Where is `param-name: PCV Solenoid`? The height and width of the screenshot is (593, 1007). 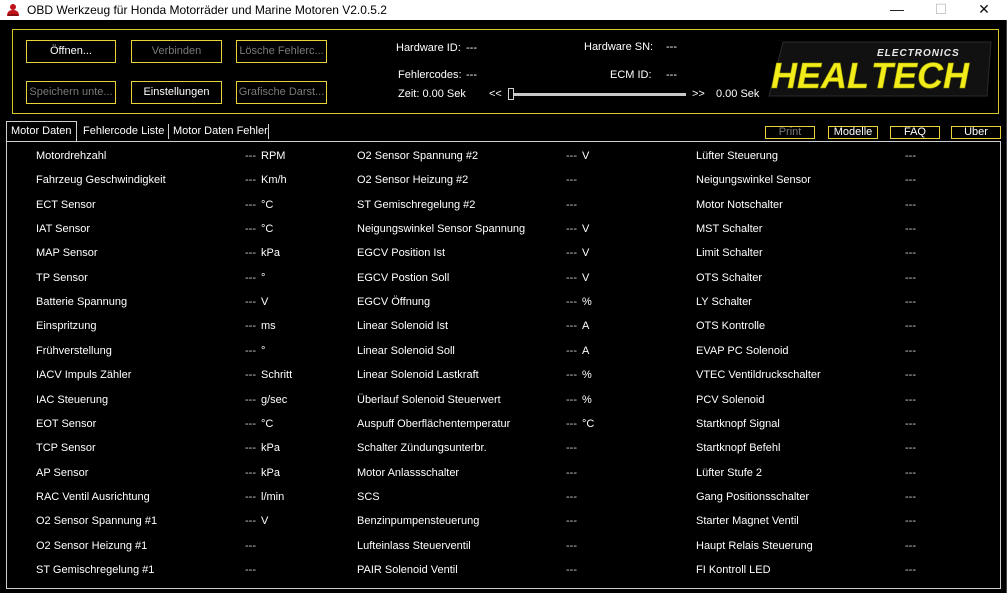
param-name: PCV Solenoid is located at coordinates (730, 400).